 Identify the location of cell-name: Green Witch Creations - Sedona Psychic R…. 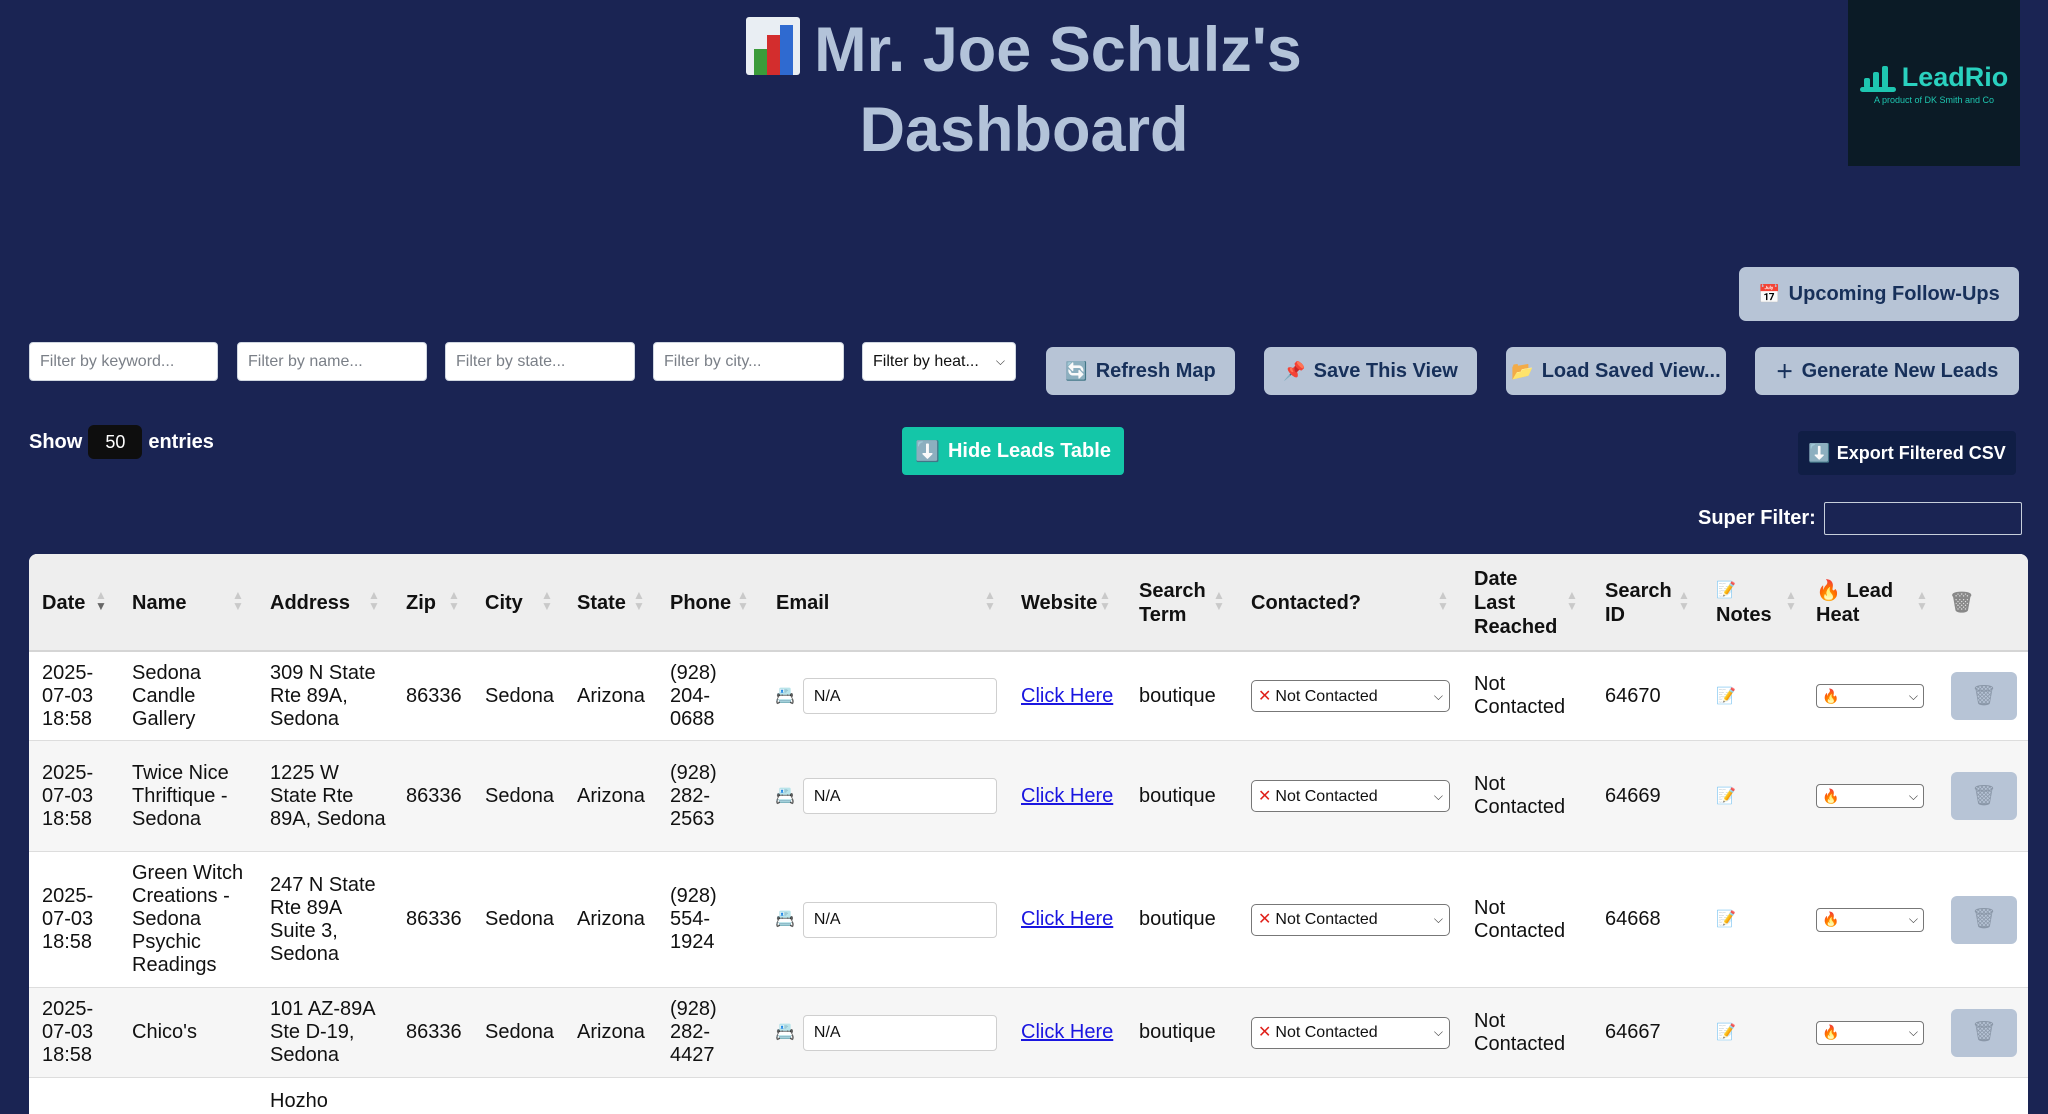
(188, 919).